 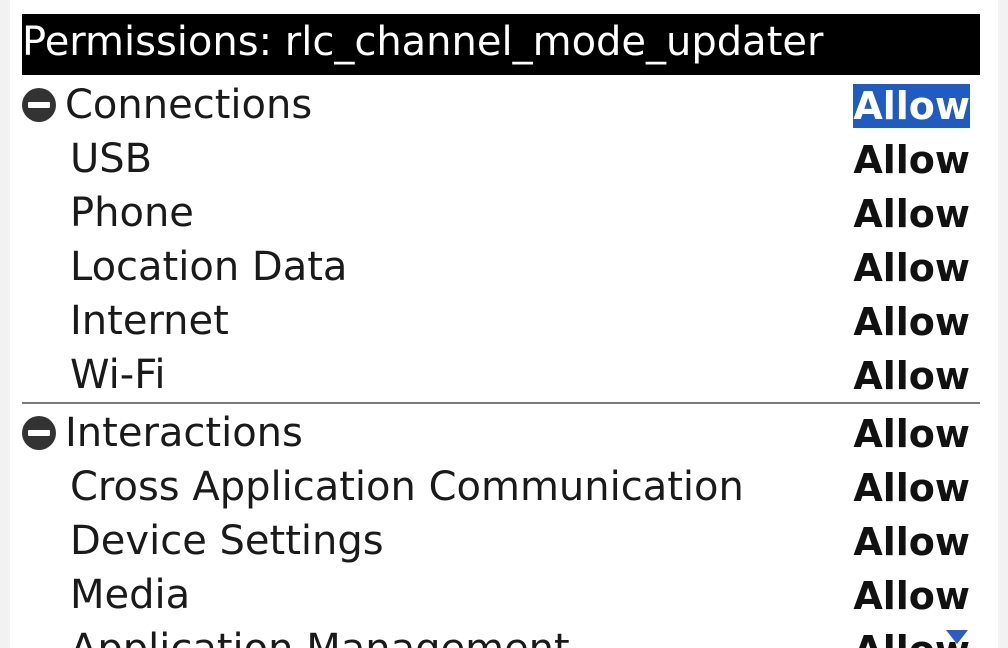 What do you see at coordinates (118, 375) in the screenshot?
I see `permission-label: Wi-Fi` at bounding box center [118, 375].